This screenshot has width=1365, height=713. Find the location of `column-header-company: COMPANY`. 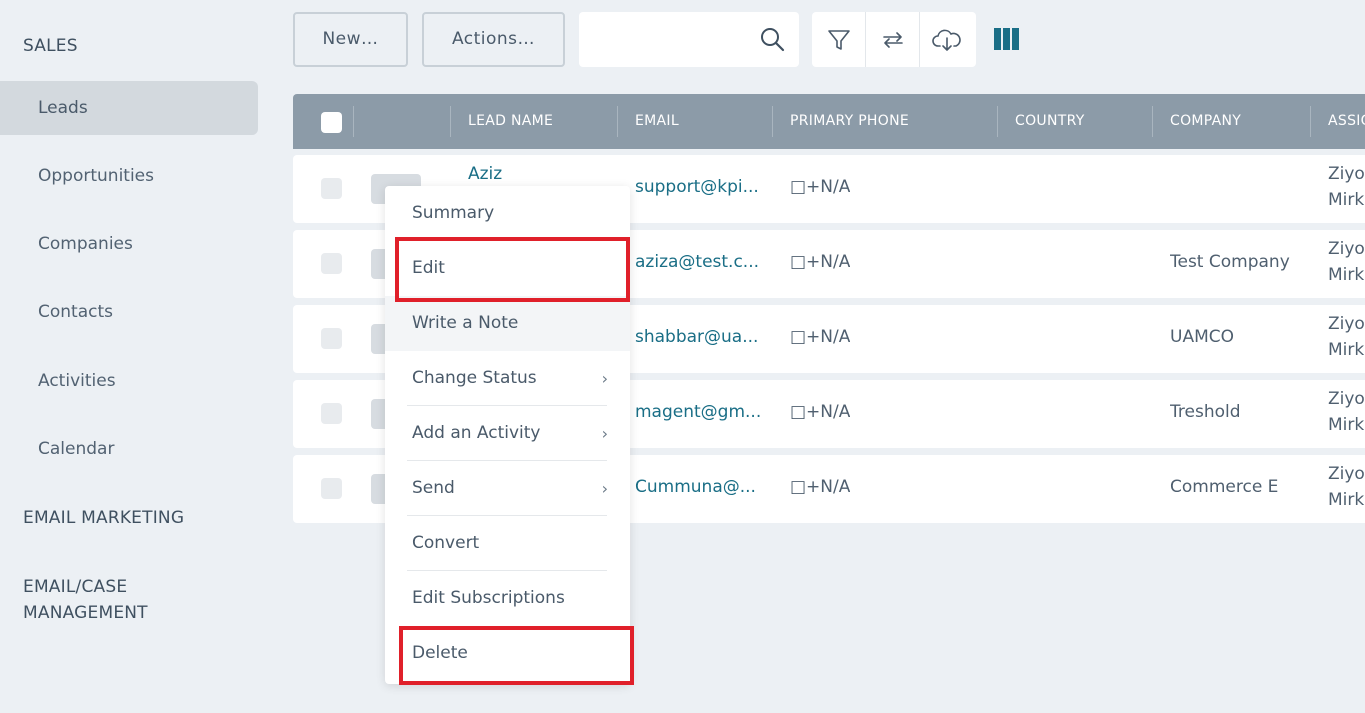

column-header-company: COMPANY is located at coordinates (1205, 121).